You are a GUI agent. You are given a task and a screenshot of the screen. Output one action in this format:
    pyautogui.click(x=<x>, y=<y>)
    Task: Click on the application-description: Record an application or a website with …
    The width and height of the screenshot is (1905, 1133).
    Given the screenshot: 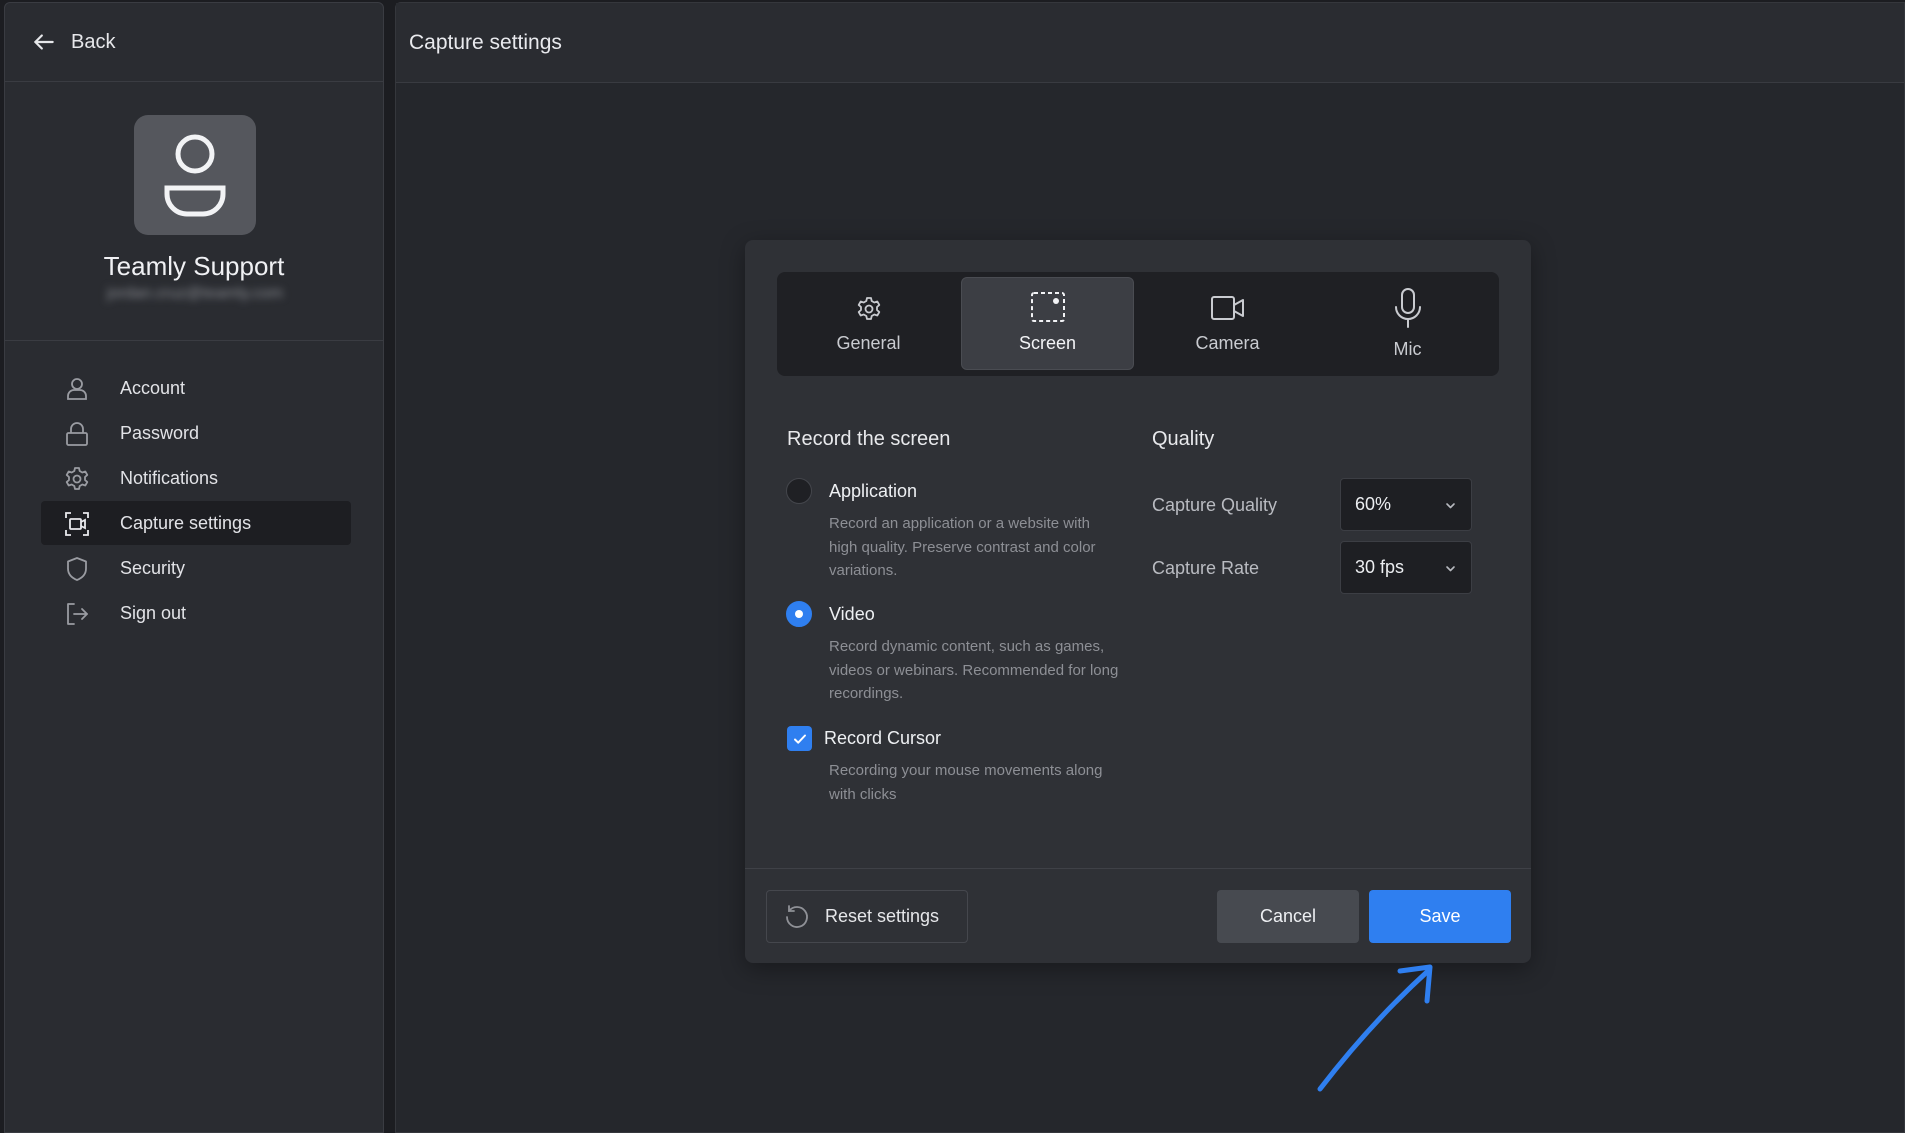 What is the action you would take?
    pyautogui.click(x=962, y=547)
    